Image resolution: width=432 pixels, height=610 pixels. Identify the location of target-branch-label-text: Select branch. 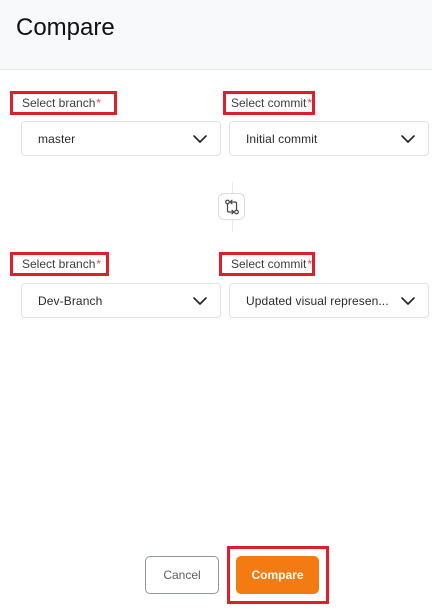
(59, 264).